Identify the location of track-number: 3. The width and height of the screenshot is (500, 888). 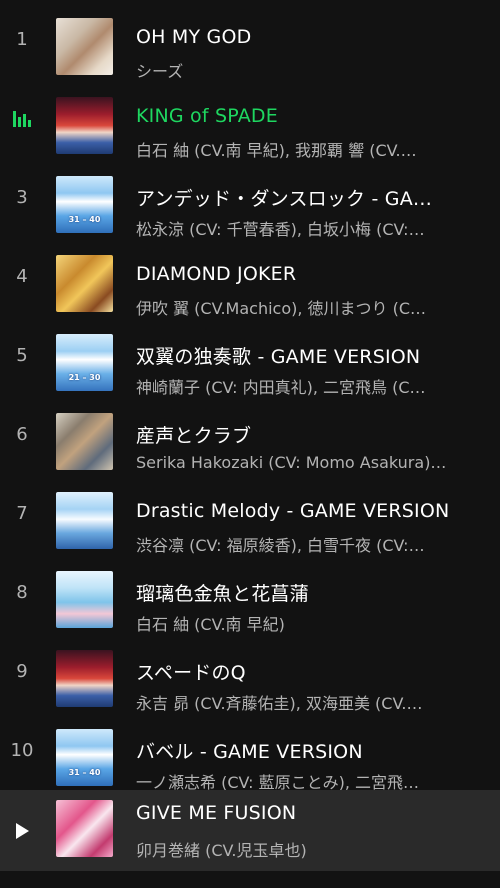
(22, 197).